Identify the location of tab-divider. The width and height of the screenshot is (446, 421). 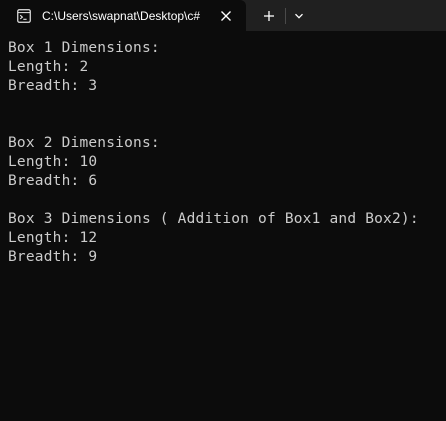
(285, 16).